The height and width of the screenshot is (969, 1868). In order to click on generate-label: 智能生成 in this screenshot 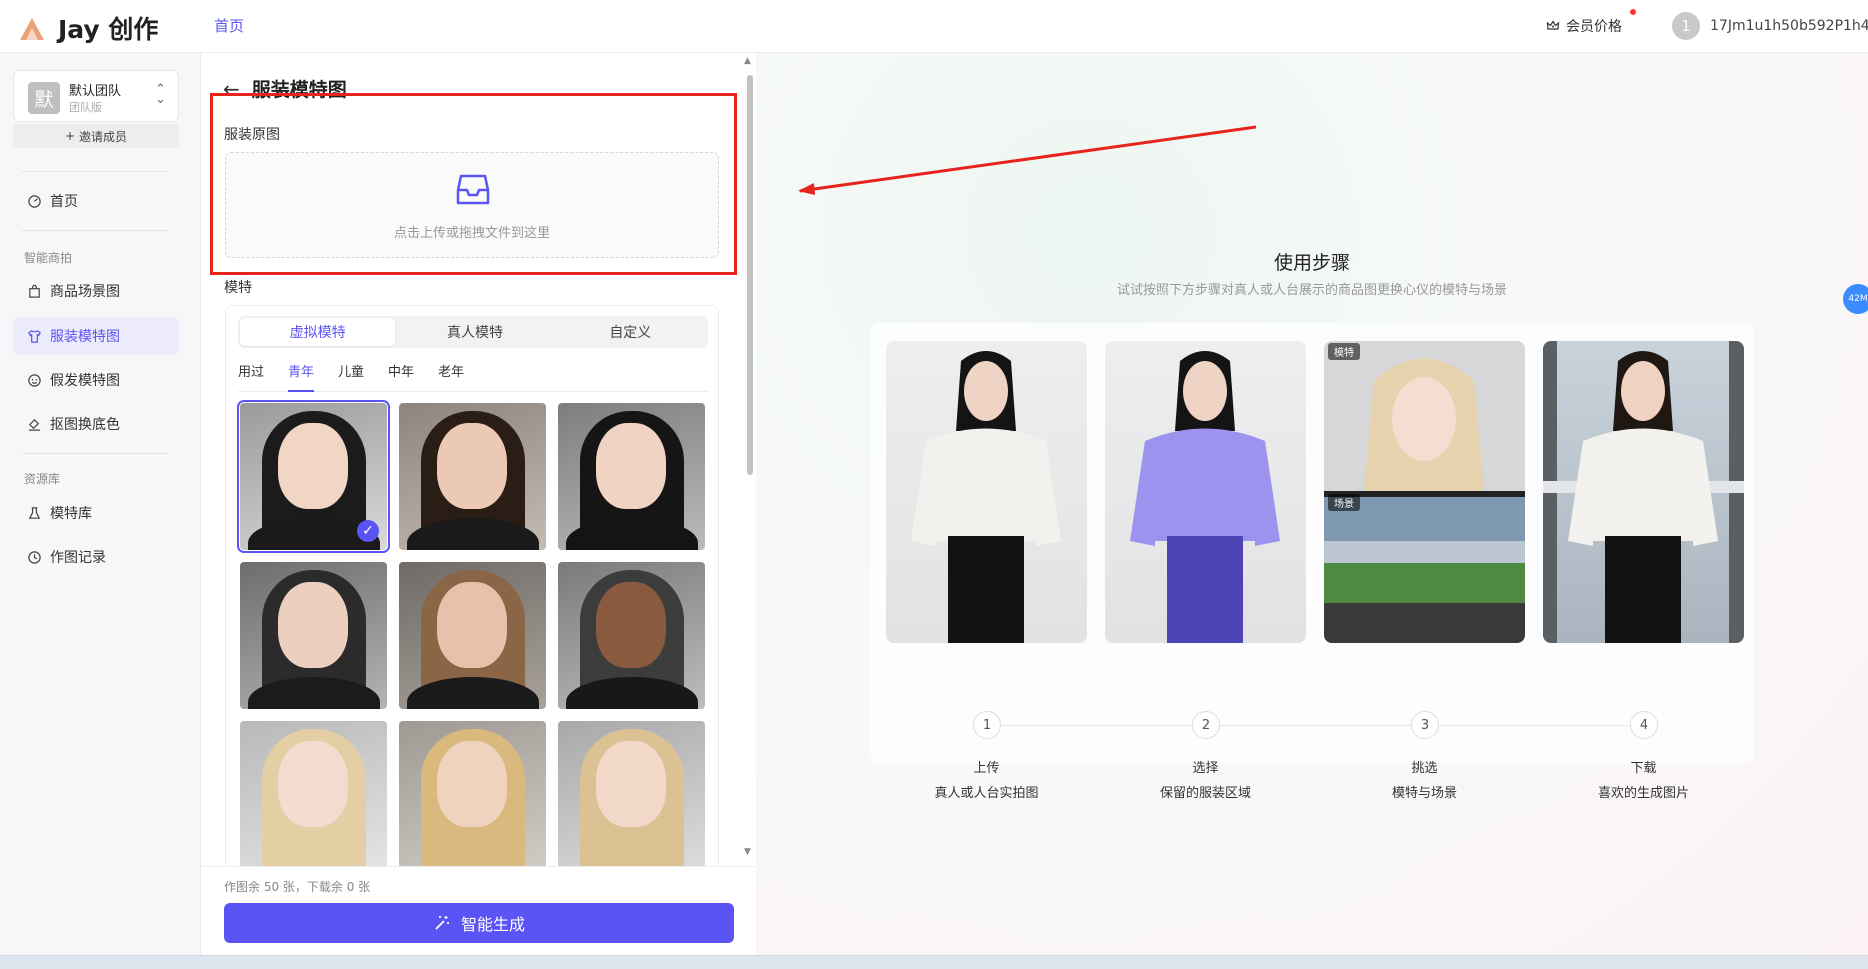, I will do `click(492, 924)`.